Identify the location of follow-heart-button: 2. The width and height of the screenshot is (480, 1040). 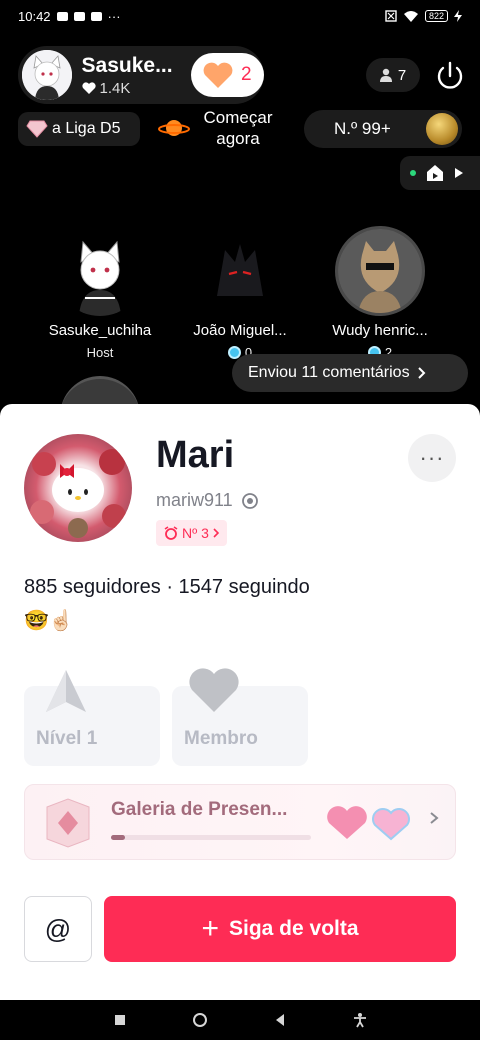
(227, 75).